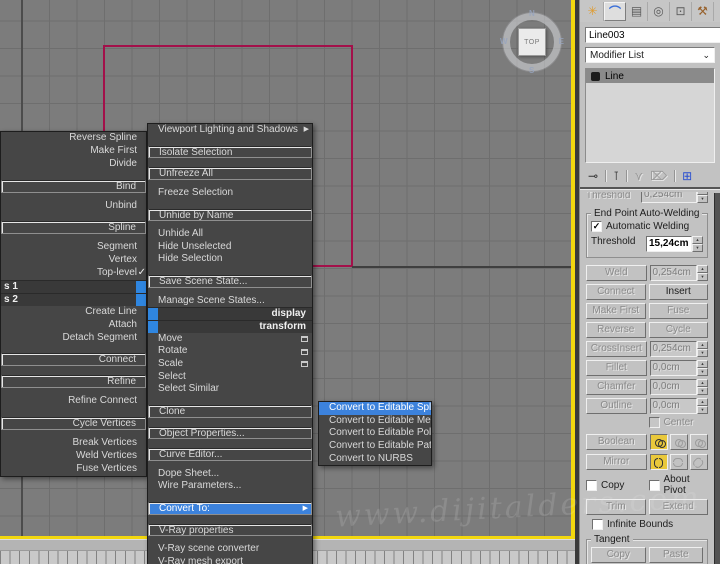 This screenshot has height=564, width=720. What do you see at coordinates (612, 539) in the screenshot?
I see `group-title: Tangent` at bounding box center [612, 539].